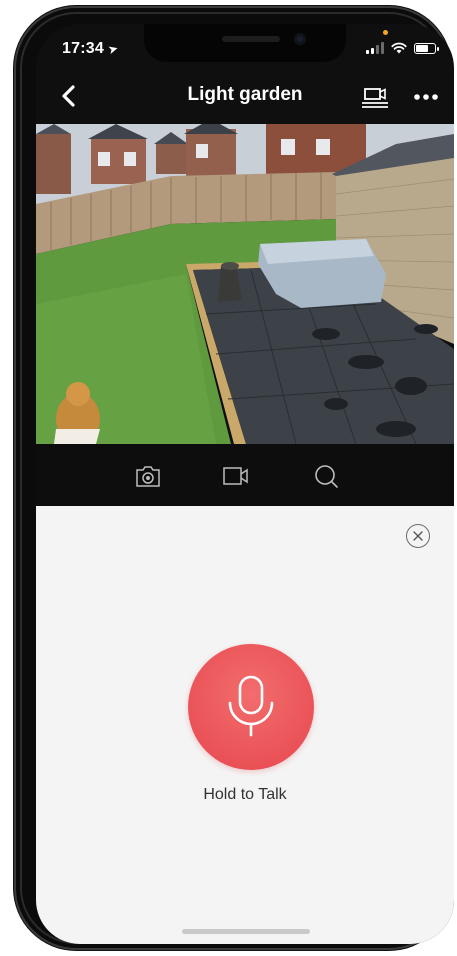 The width and height of the screenshot is (457, 956). Describe the element at coordinates (246, 931) in the screenshot. I see `home-indicator` at that location.